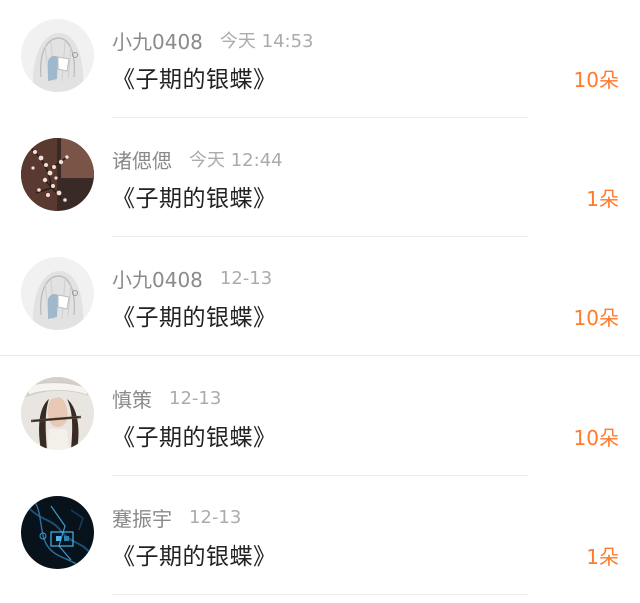  Describe the element at coordinates (57, 532) in the screenshot. I see `avatar-dark-tech-icon` at that location.